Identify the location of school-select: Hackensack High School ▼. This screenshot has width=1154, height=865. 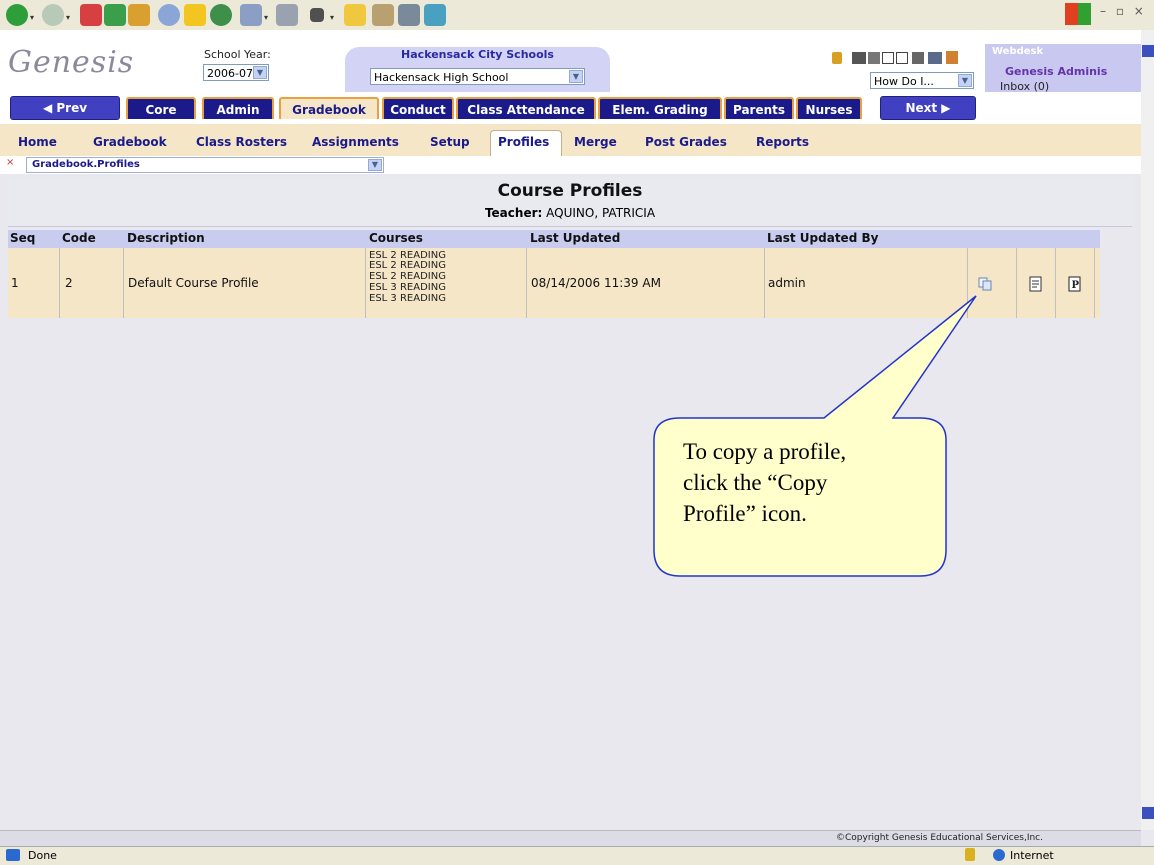
(477, 76).